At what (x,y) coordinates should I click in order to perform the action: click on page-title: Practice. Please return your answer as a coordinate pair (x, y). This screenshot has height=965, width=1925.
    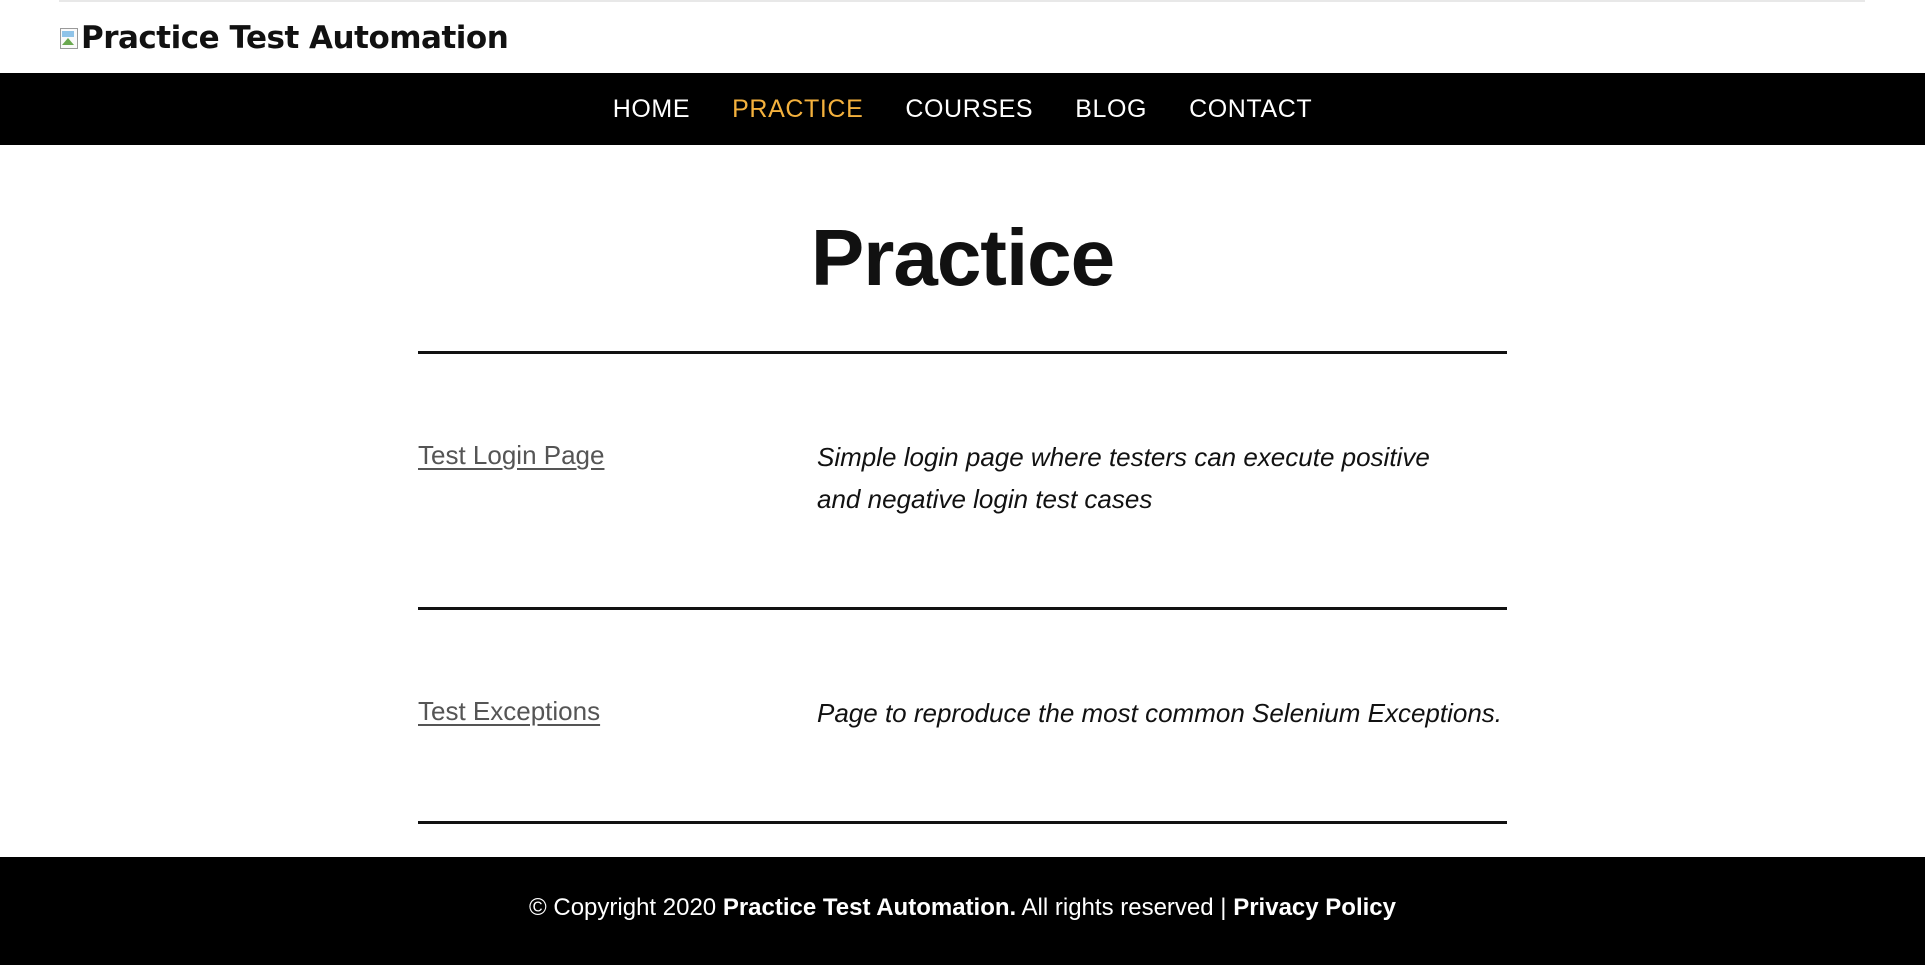
    Looking at the image, I should click on (962, 257).